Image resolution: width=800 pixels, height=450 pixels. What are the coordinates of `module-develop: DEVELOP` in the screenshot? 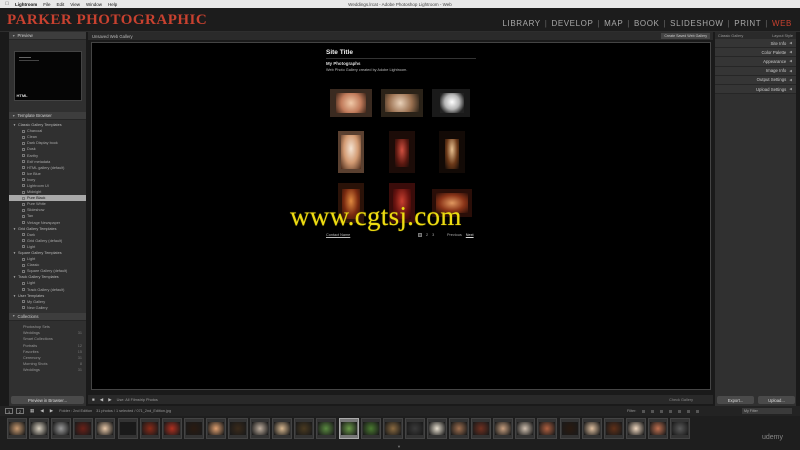 It's located at (572, 23).